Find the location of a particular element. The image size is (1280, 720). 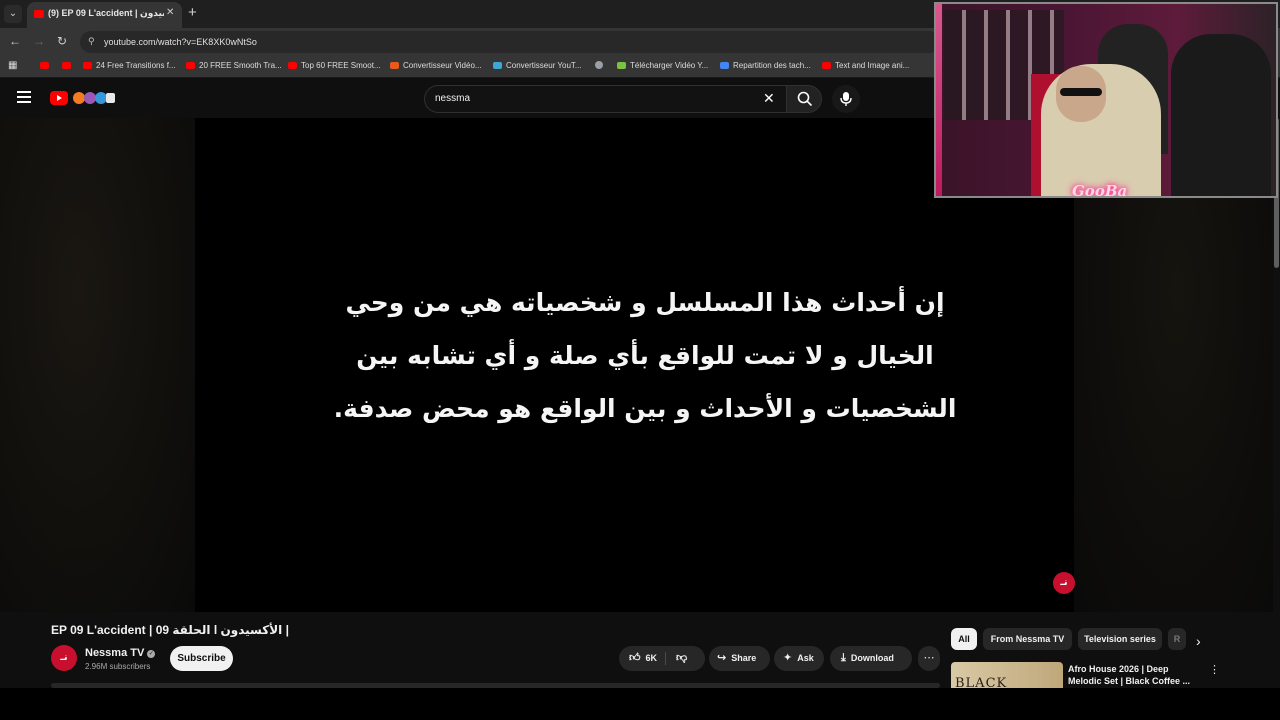

globe-bookmark-icon is located at coordinates (599, 65).